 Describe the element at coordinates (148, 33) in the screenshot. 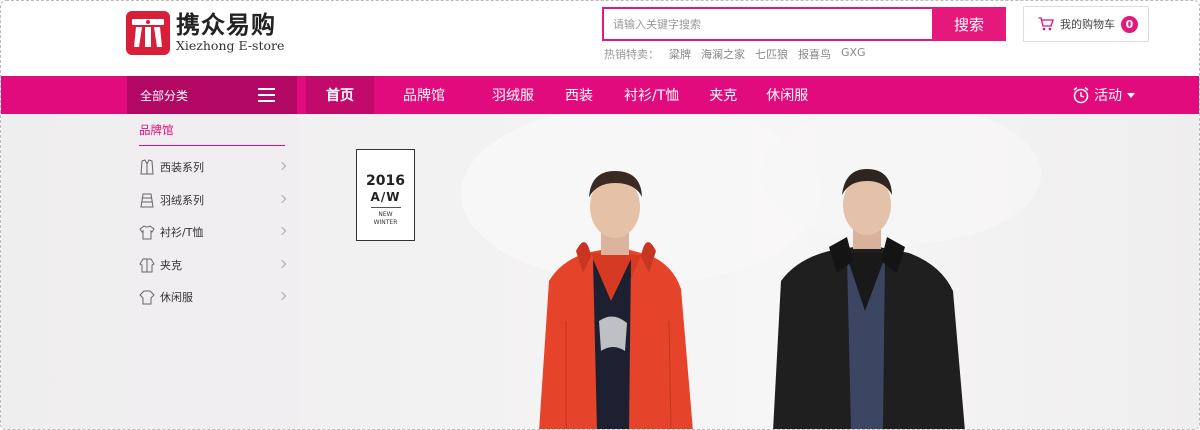

I see `logo-mark-icon` at that location.